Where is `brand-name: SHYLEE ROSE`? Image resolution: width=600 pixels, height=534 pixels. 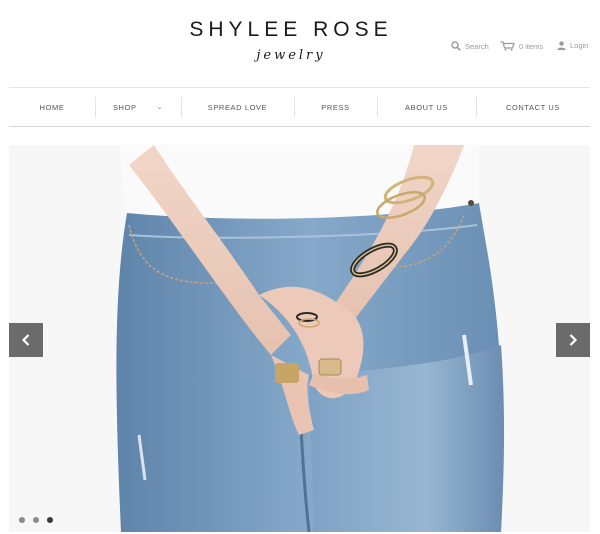 brand-name: SHYLEE ROSE is located at coordinates (291, 29).